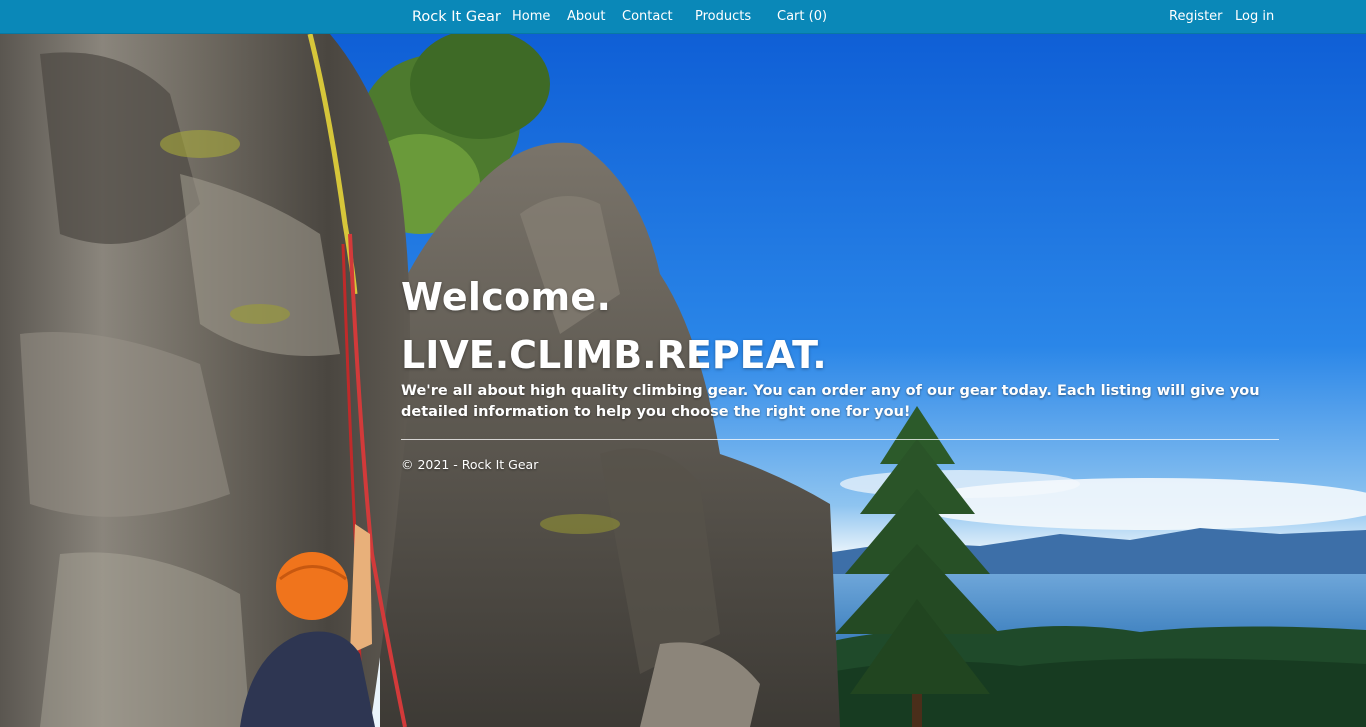  What do you see at coordinates (802, 17) in the screenshot?
I see `nav-cart-link: Cart (0)` at bounding box center [802, 17].